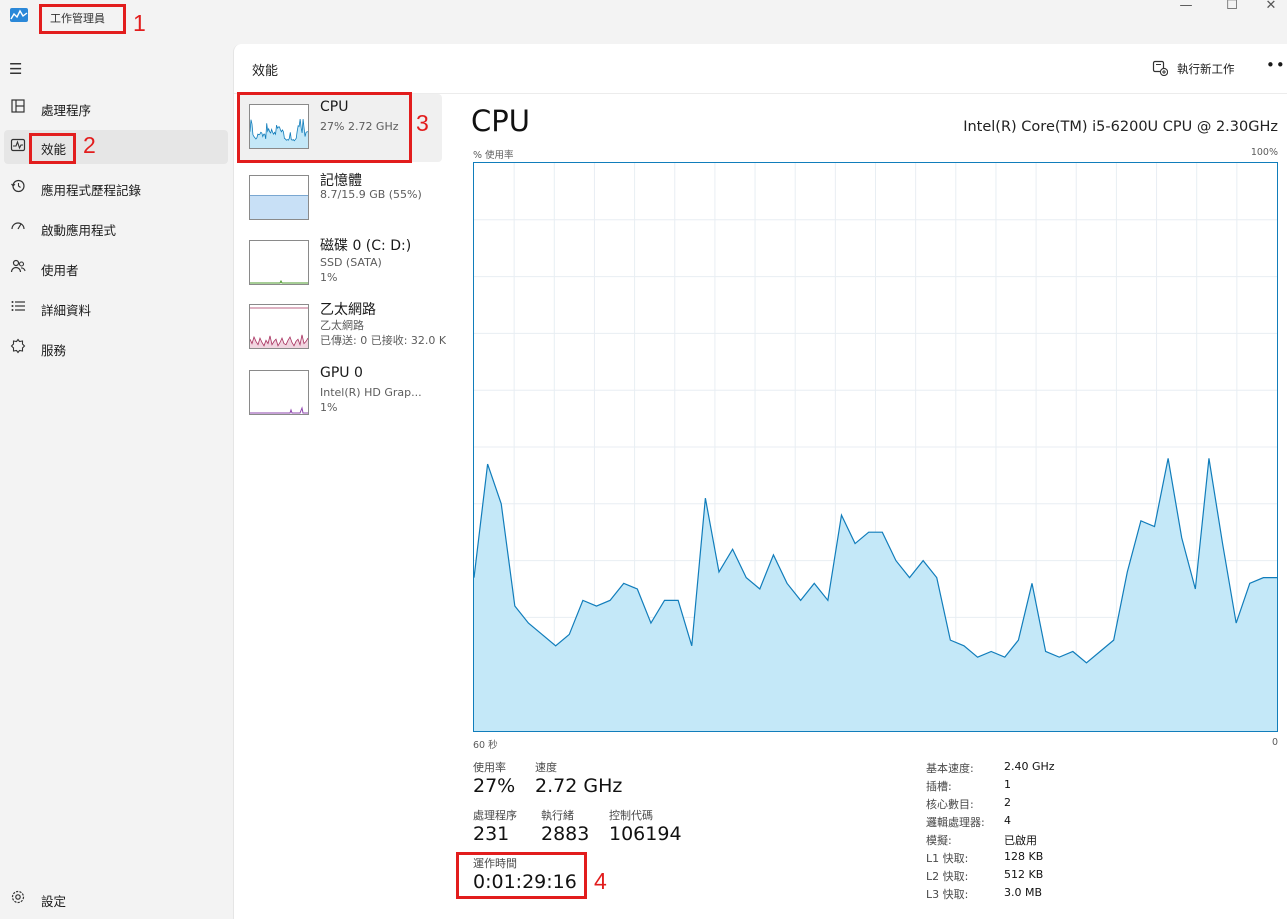 The image size is (1287, 919). I want to click on spec-value: 2, so click(1007, 802).